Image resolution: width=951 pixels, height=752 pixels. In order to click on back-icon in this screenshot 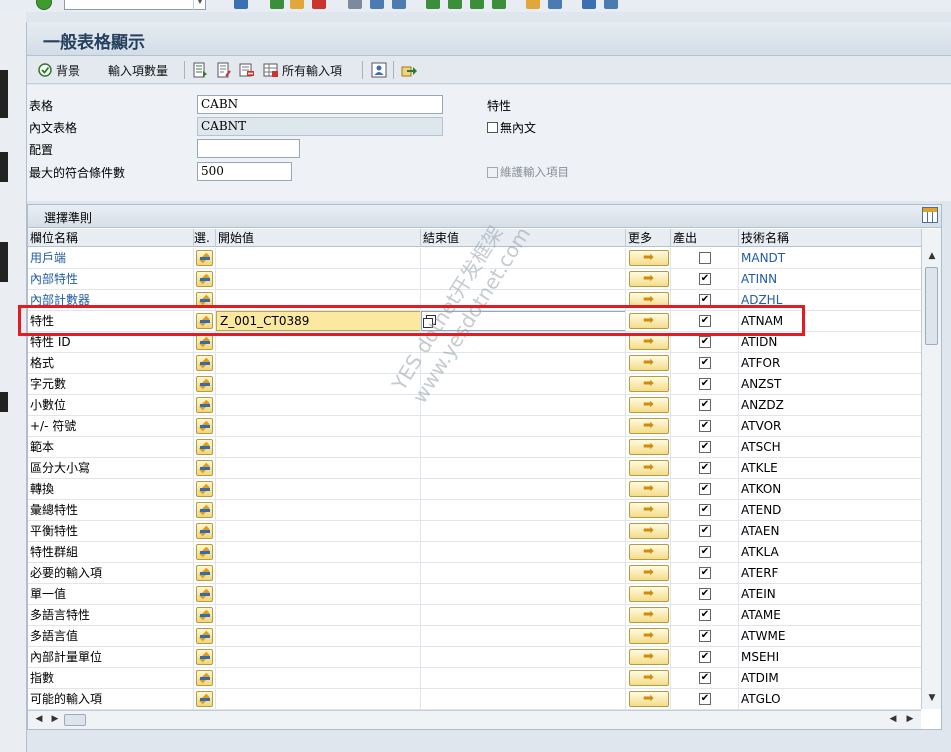, I will do `click(277, 4)`.